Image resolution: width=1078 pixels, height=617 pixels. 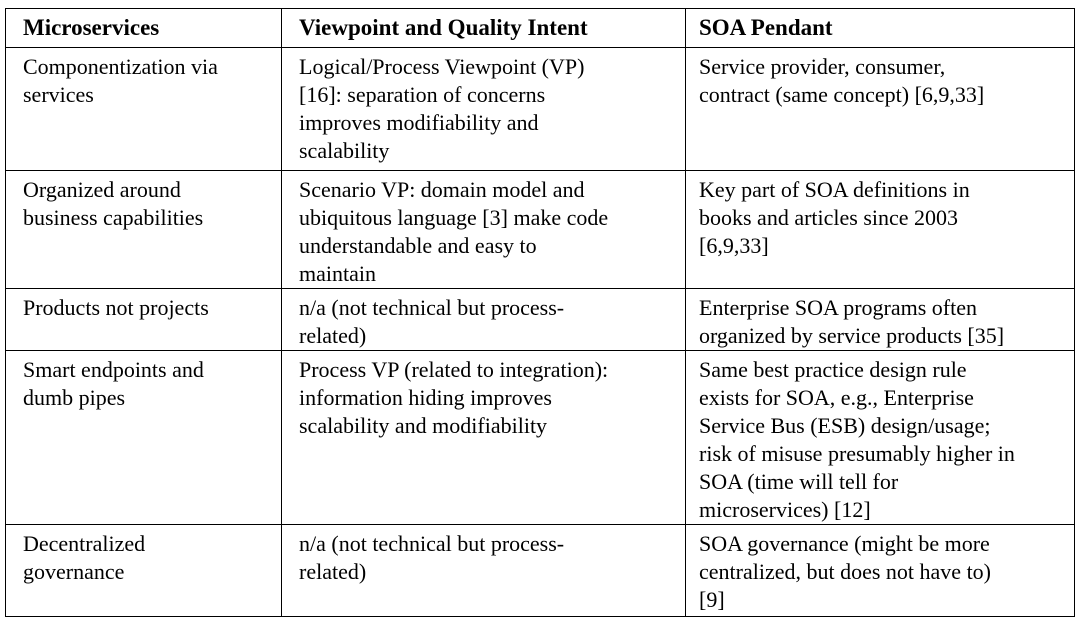 I want to click on cell-microservices: Decentralized governance, so click(x=143, y=570).